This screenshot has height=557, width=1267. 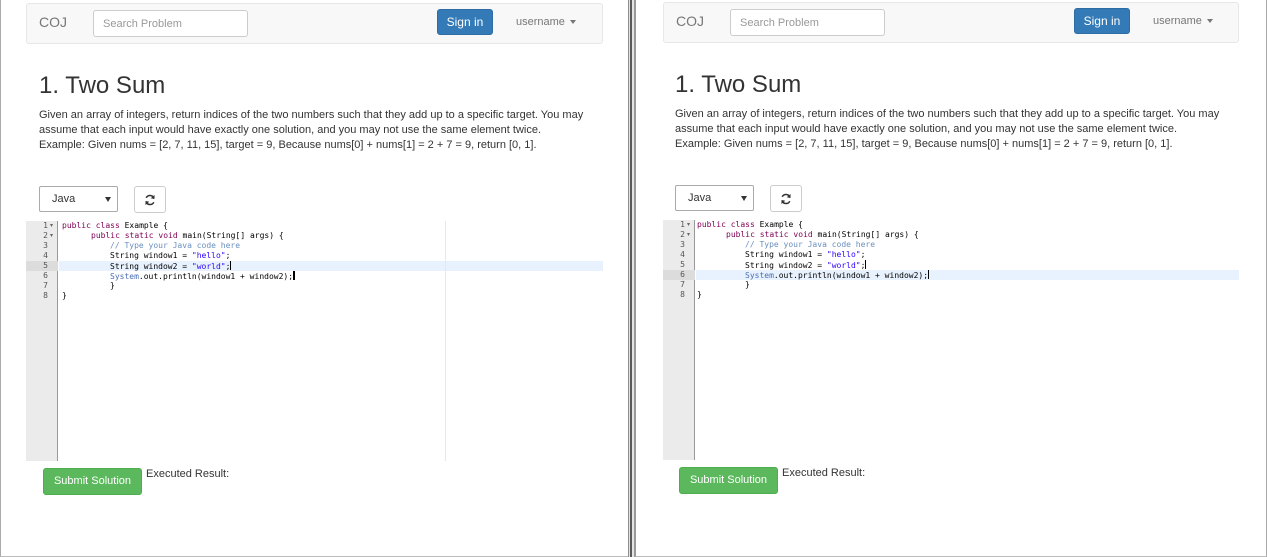 What do you see at coordinates (445, 341) in the screenshot?
I see `print-margin` at bounding box center [445, 341].